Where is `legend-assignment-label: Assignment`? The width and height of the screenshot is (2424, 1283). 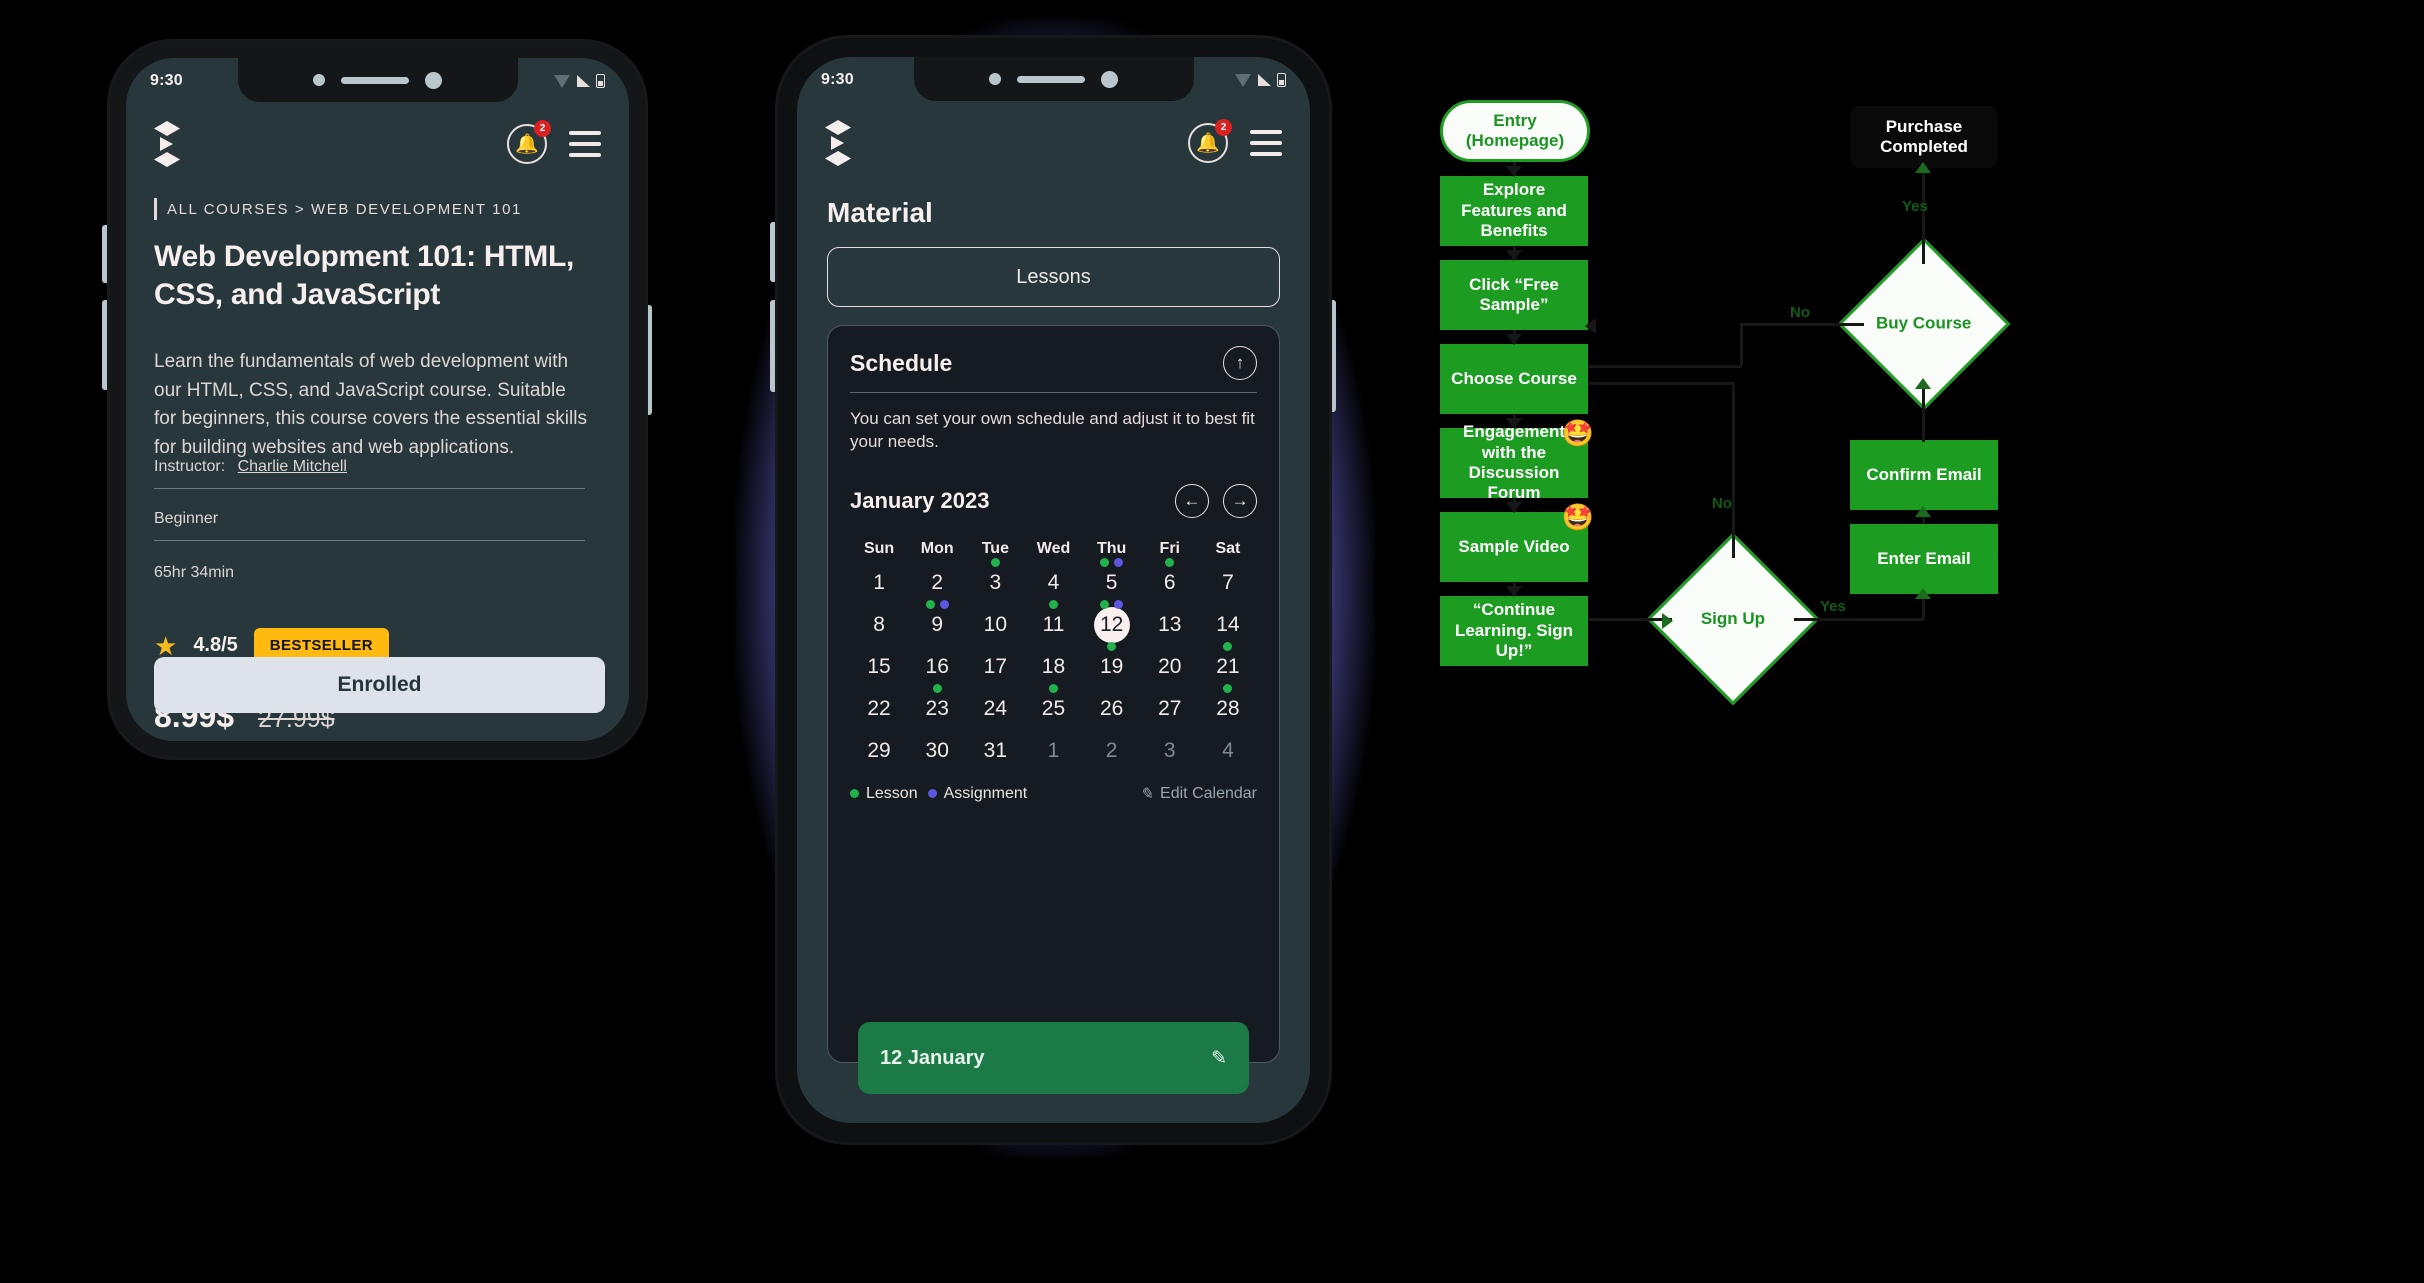
legend-assignment-label: Assignment is located at coordinates (985, 793).